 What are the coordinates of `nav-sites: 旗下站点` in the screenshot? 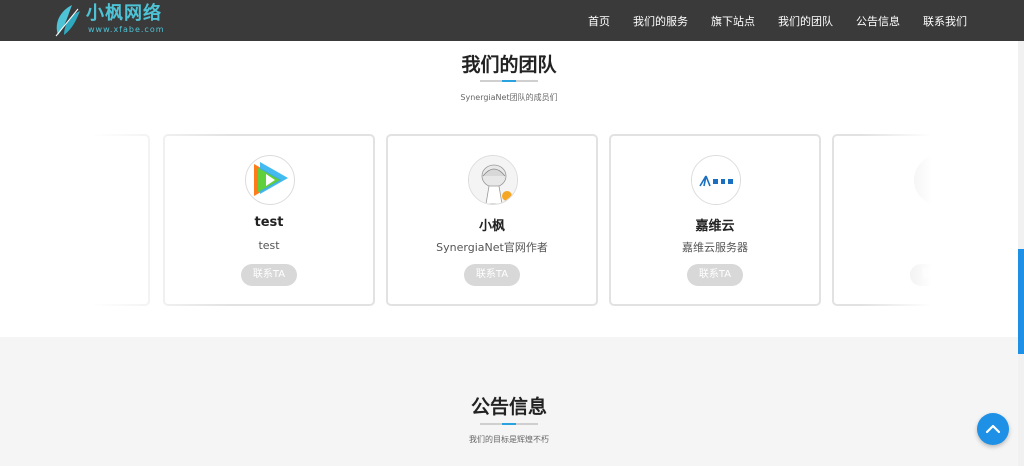 It's located at (733, 21).